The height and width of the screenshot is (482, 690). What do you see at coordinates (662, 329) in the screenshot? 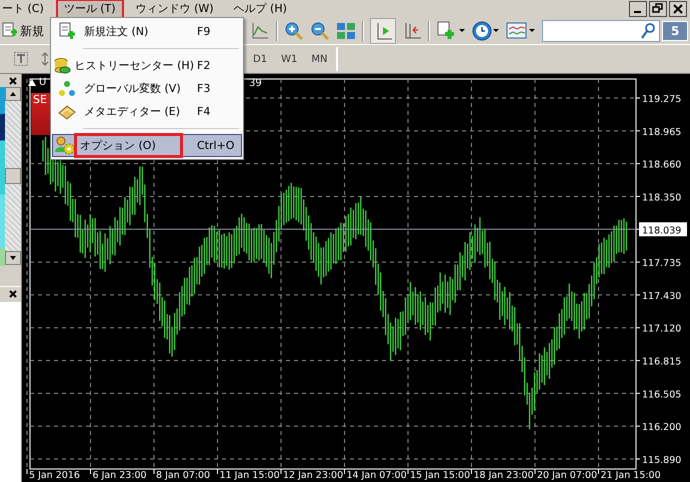
I see `price-label: 117.120` at bounding box center [662, 329].